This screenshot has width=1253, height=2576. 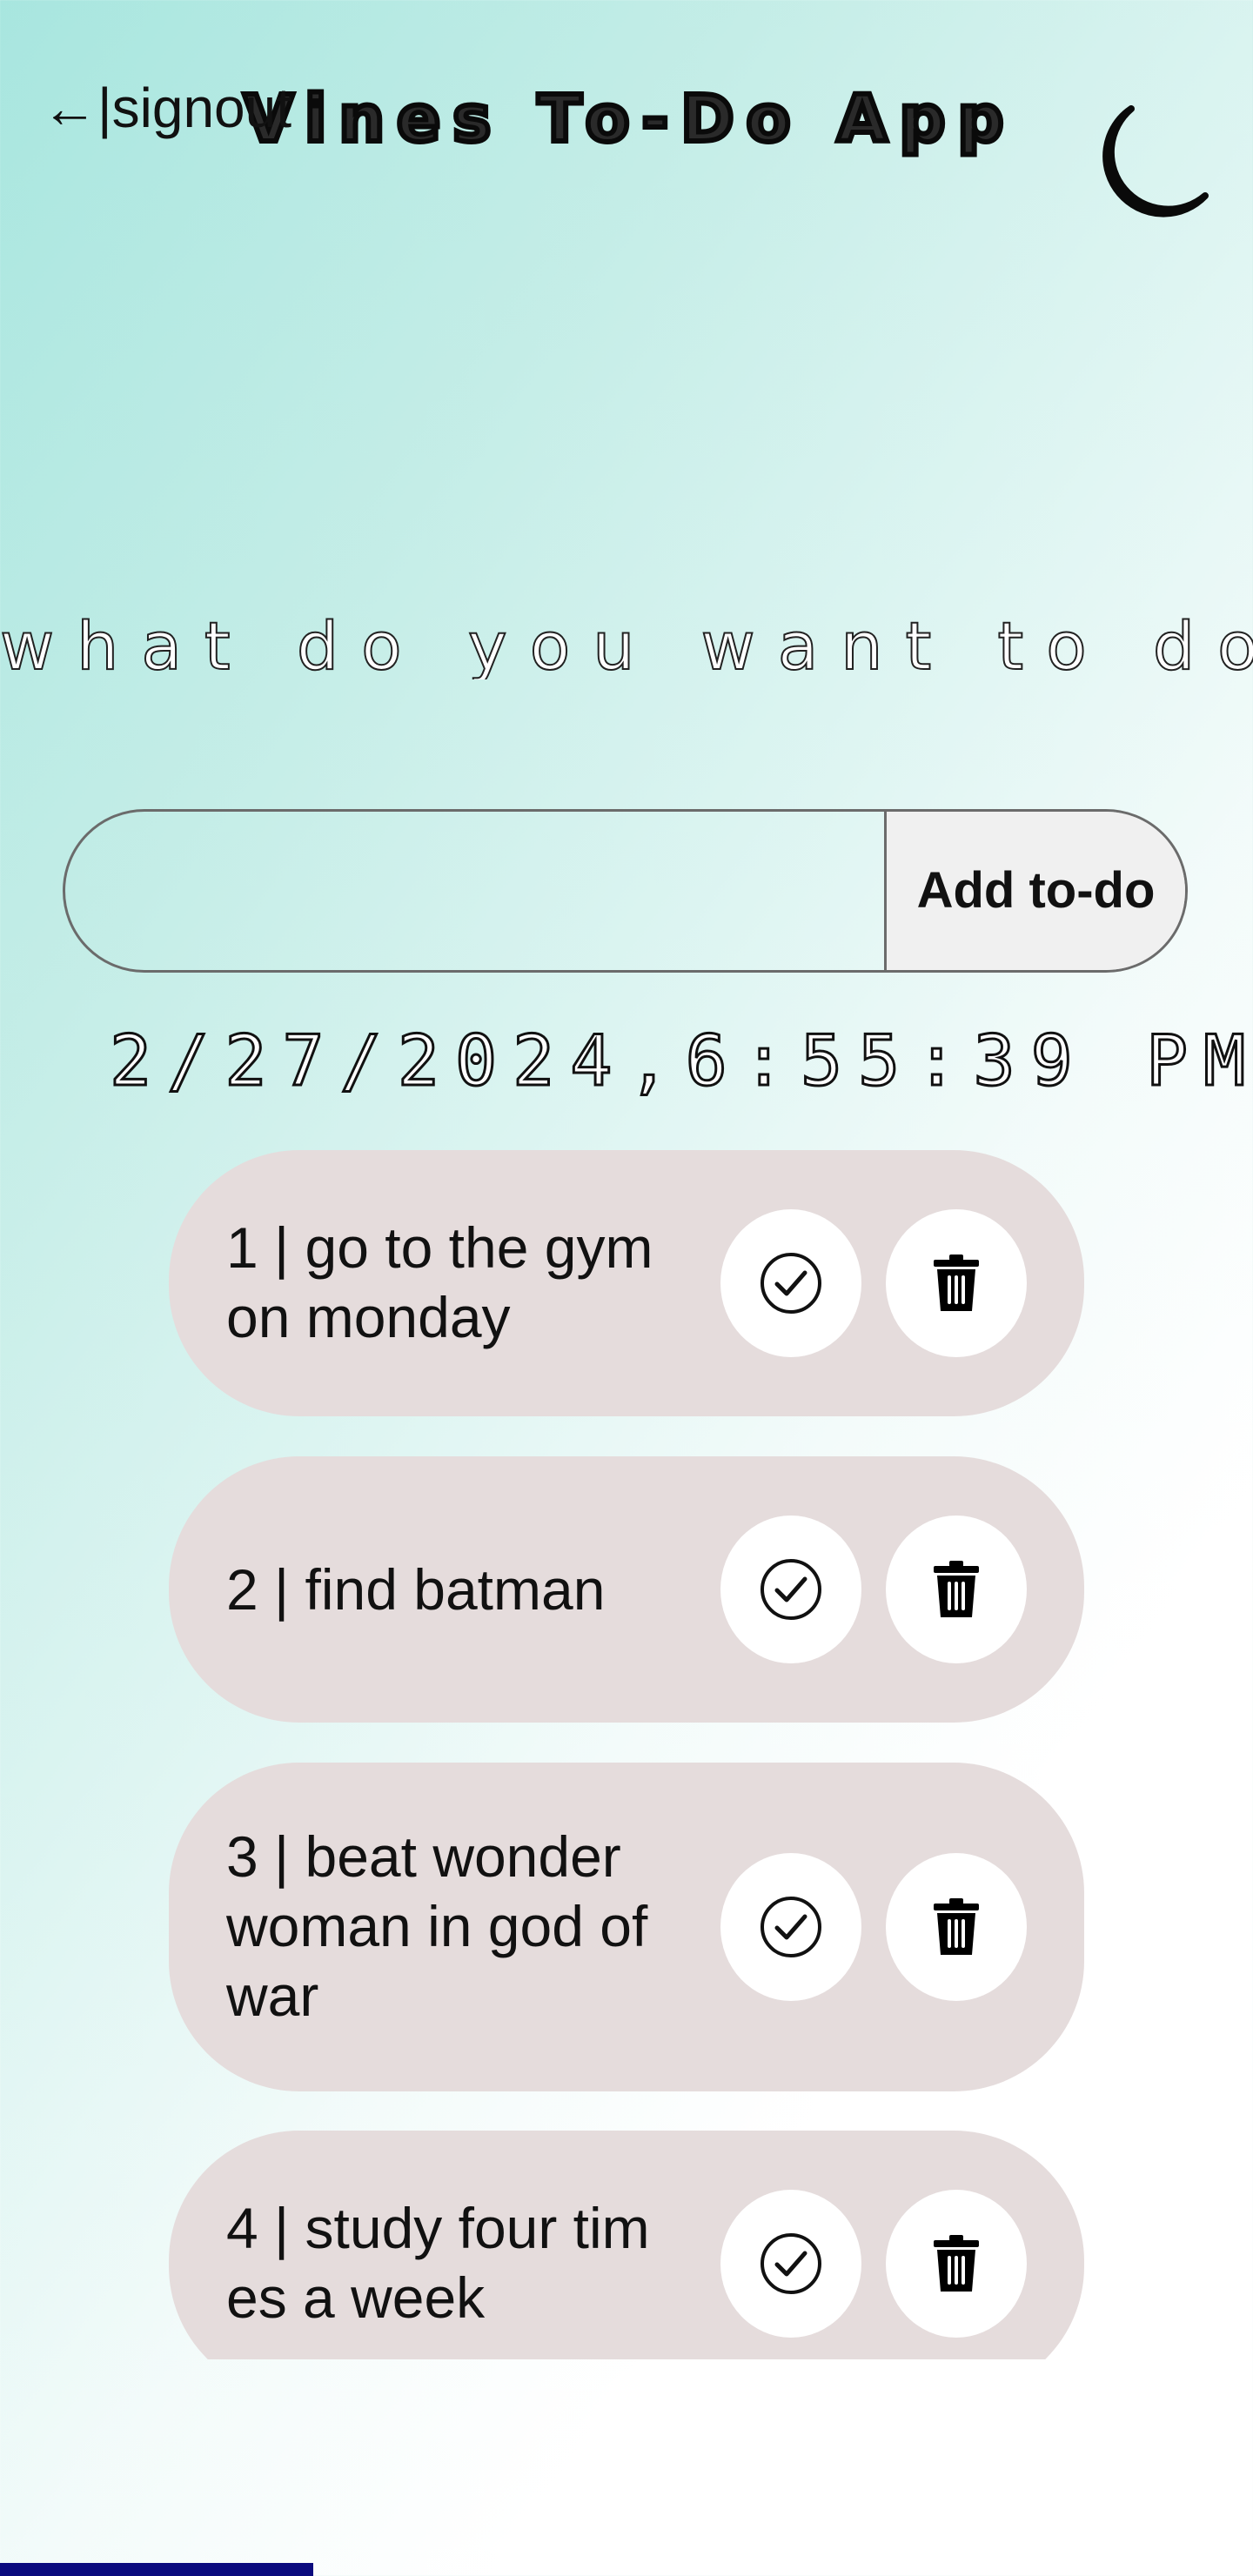 I want to click on add-todo-button: Add to-do, so click(x=1034, y=891).